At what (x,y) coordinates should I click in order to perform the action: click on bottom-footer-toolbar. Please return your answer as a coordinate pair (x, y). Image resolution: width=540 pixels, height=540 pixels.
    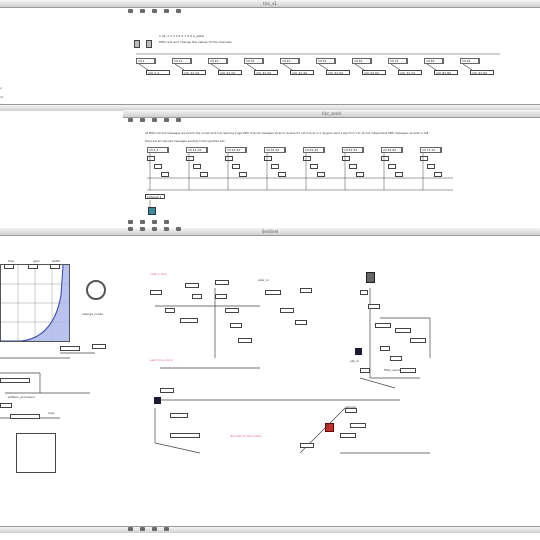
    Looking at the image, I should click on (148, 529).